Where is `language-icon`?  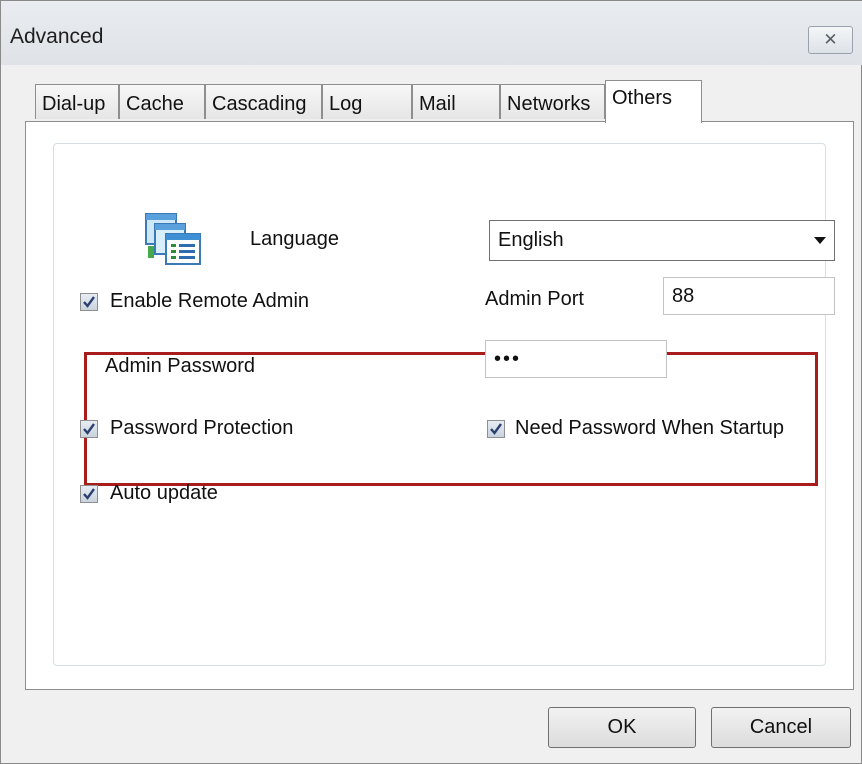 language-icon is located at coordinates (173, 239).